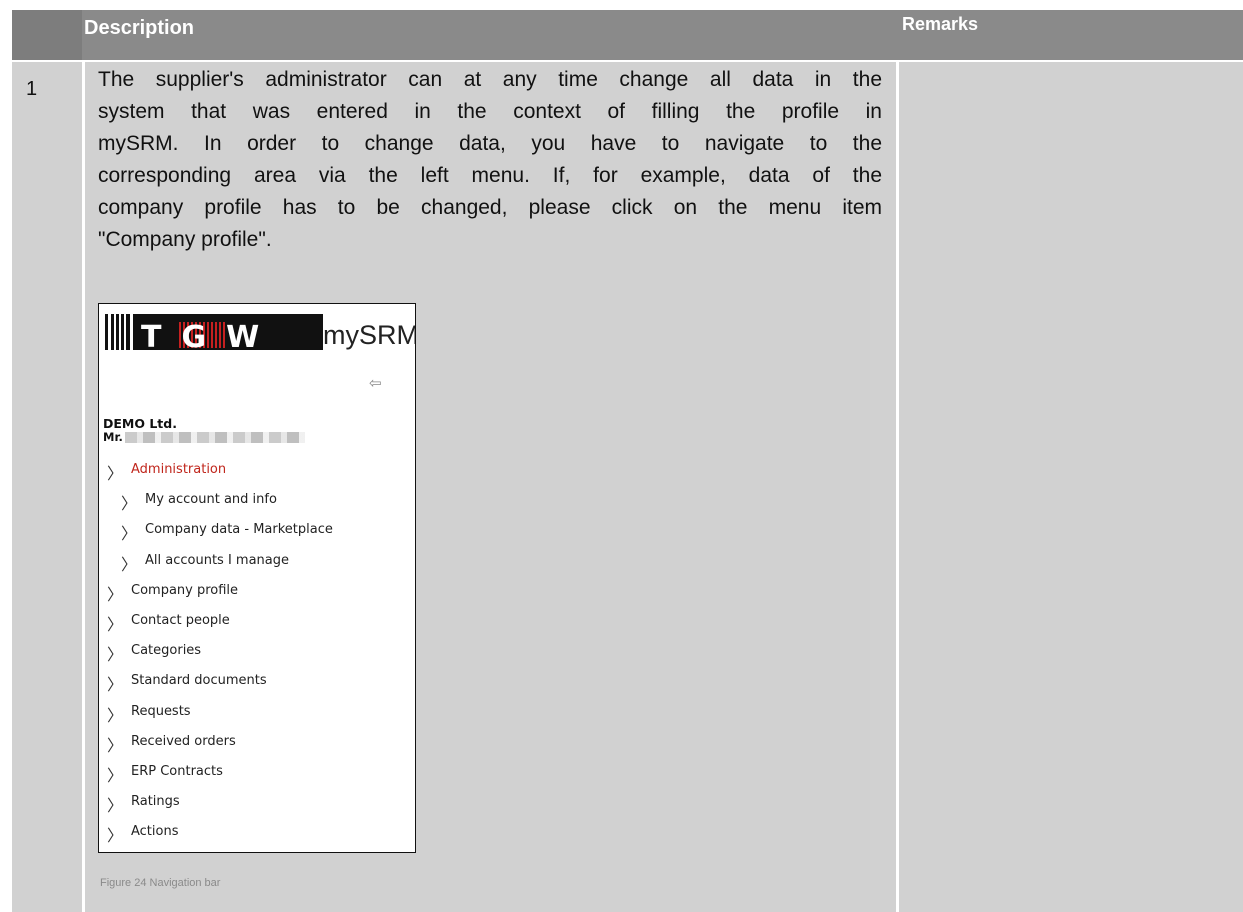 This screenshot has width=1243, height=912. I want to click on app-name: mySRM, so click(369, 335).